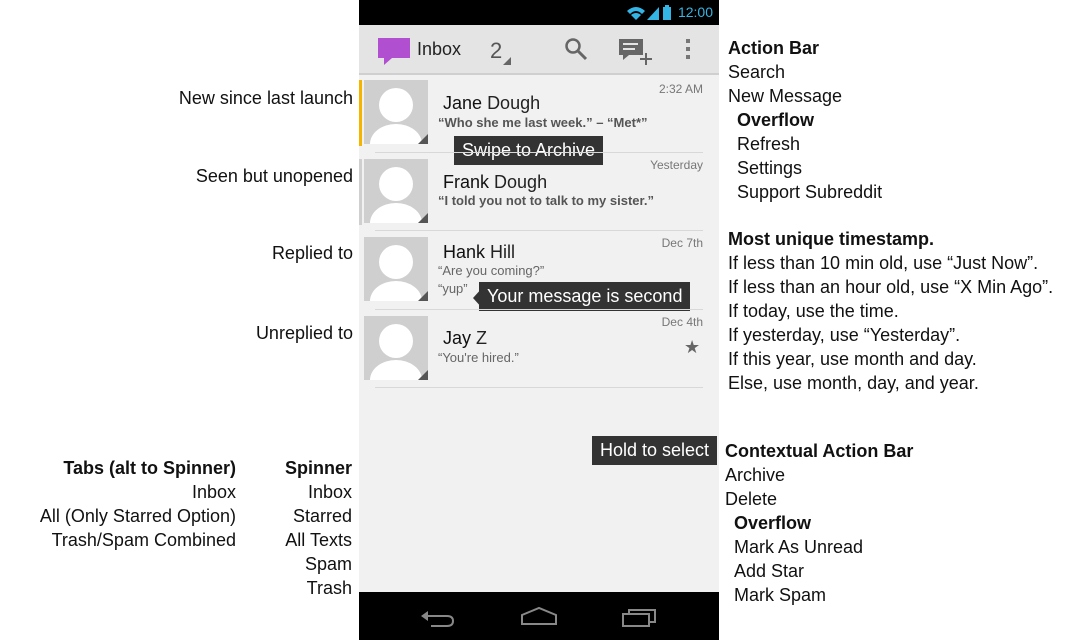 The width and height of the screenshot is (1078, 640). What do you see at coordinates (328, 564) in the screenshot?
I see `spinner-item: Spam` at bounding box center [328, 564].